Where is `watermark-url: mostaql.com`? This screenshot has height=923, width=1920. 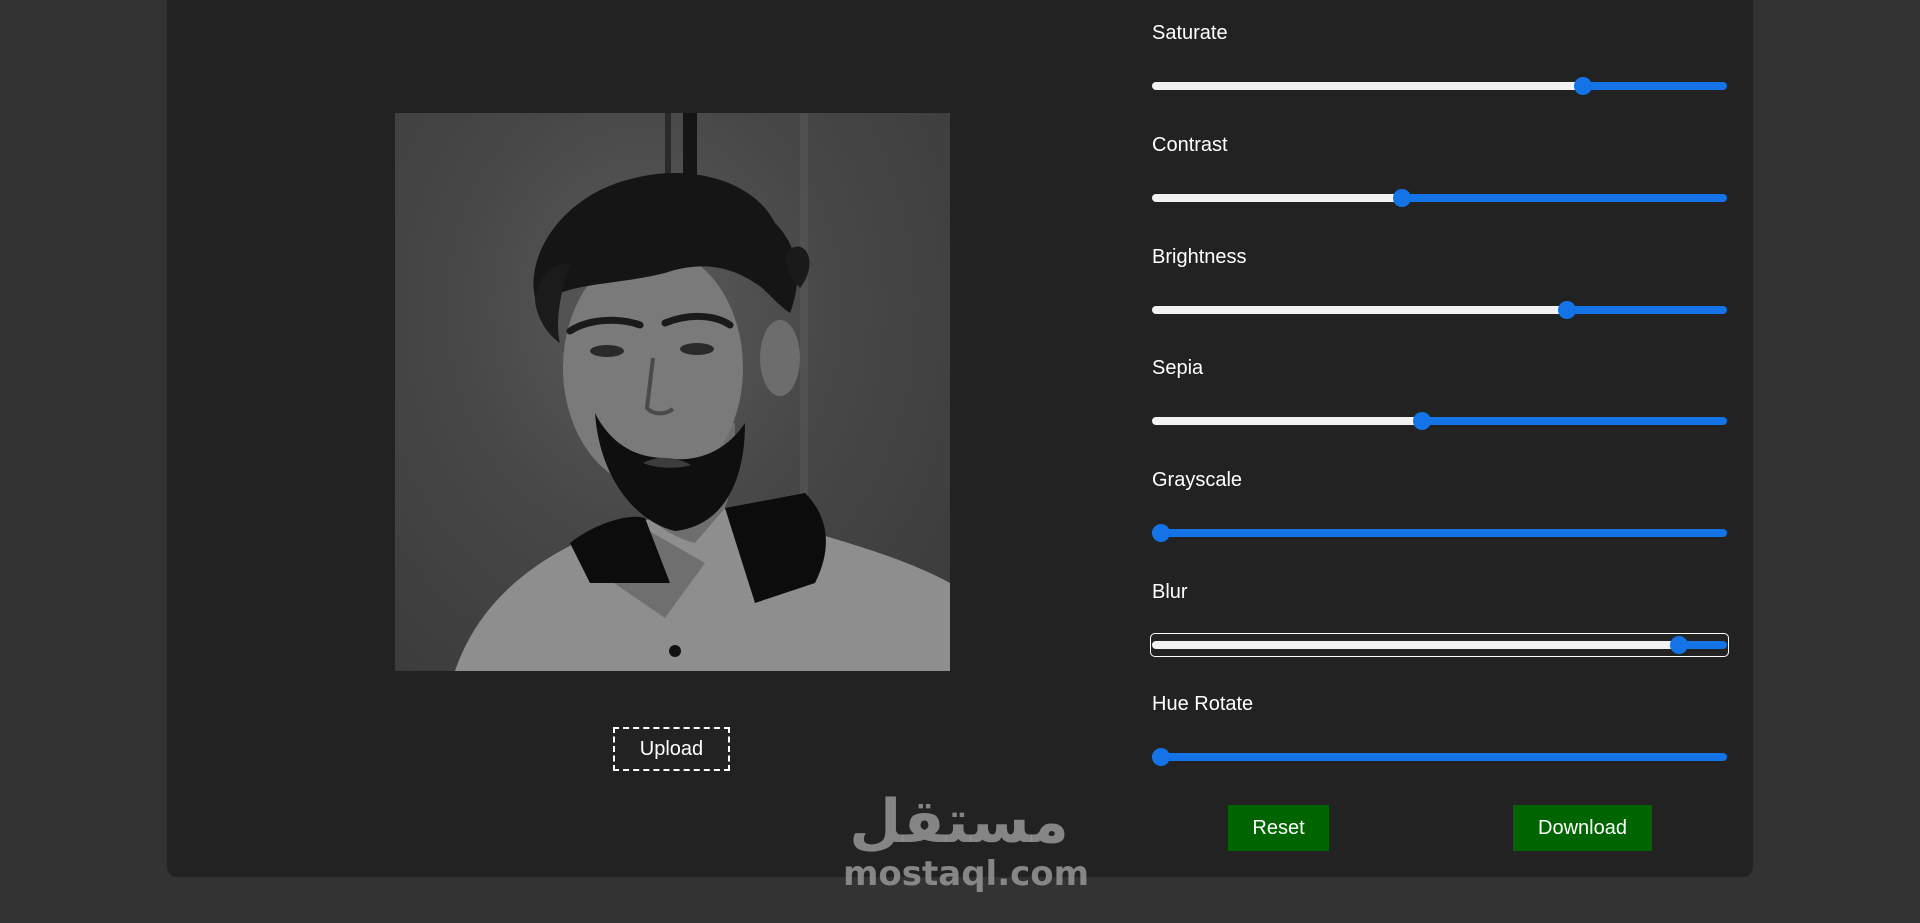 watermark-url: mostaql.com is located at coordinates (966, 874).